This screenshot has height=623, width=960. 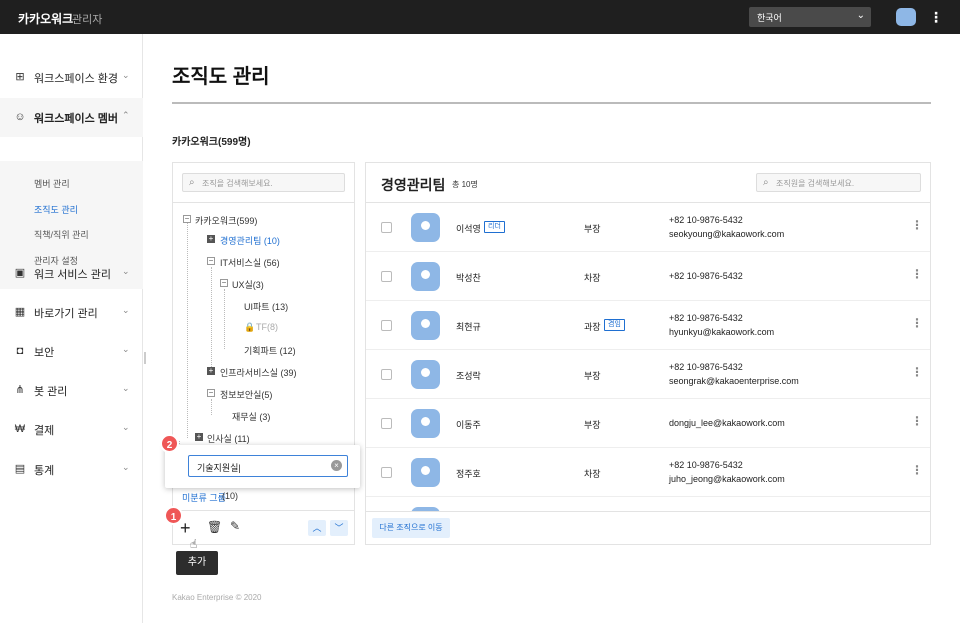 I want to click on tree-node-hr: 인사실 (11), so click(x=228, y=438).